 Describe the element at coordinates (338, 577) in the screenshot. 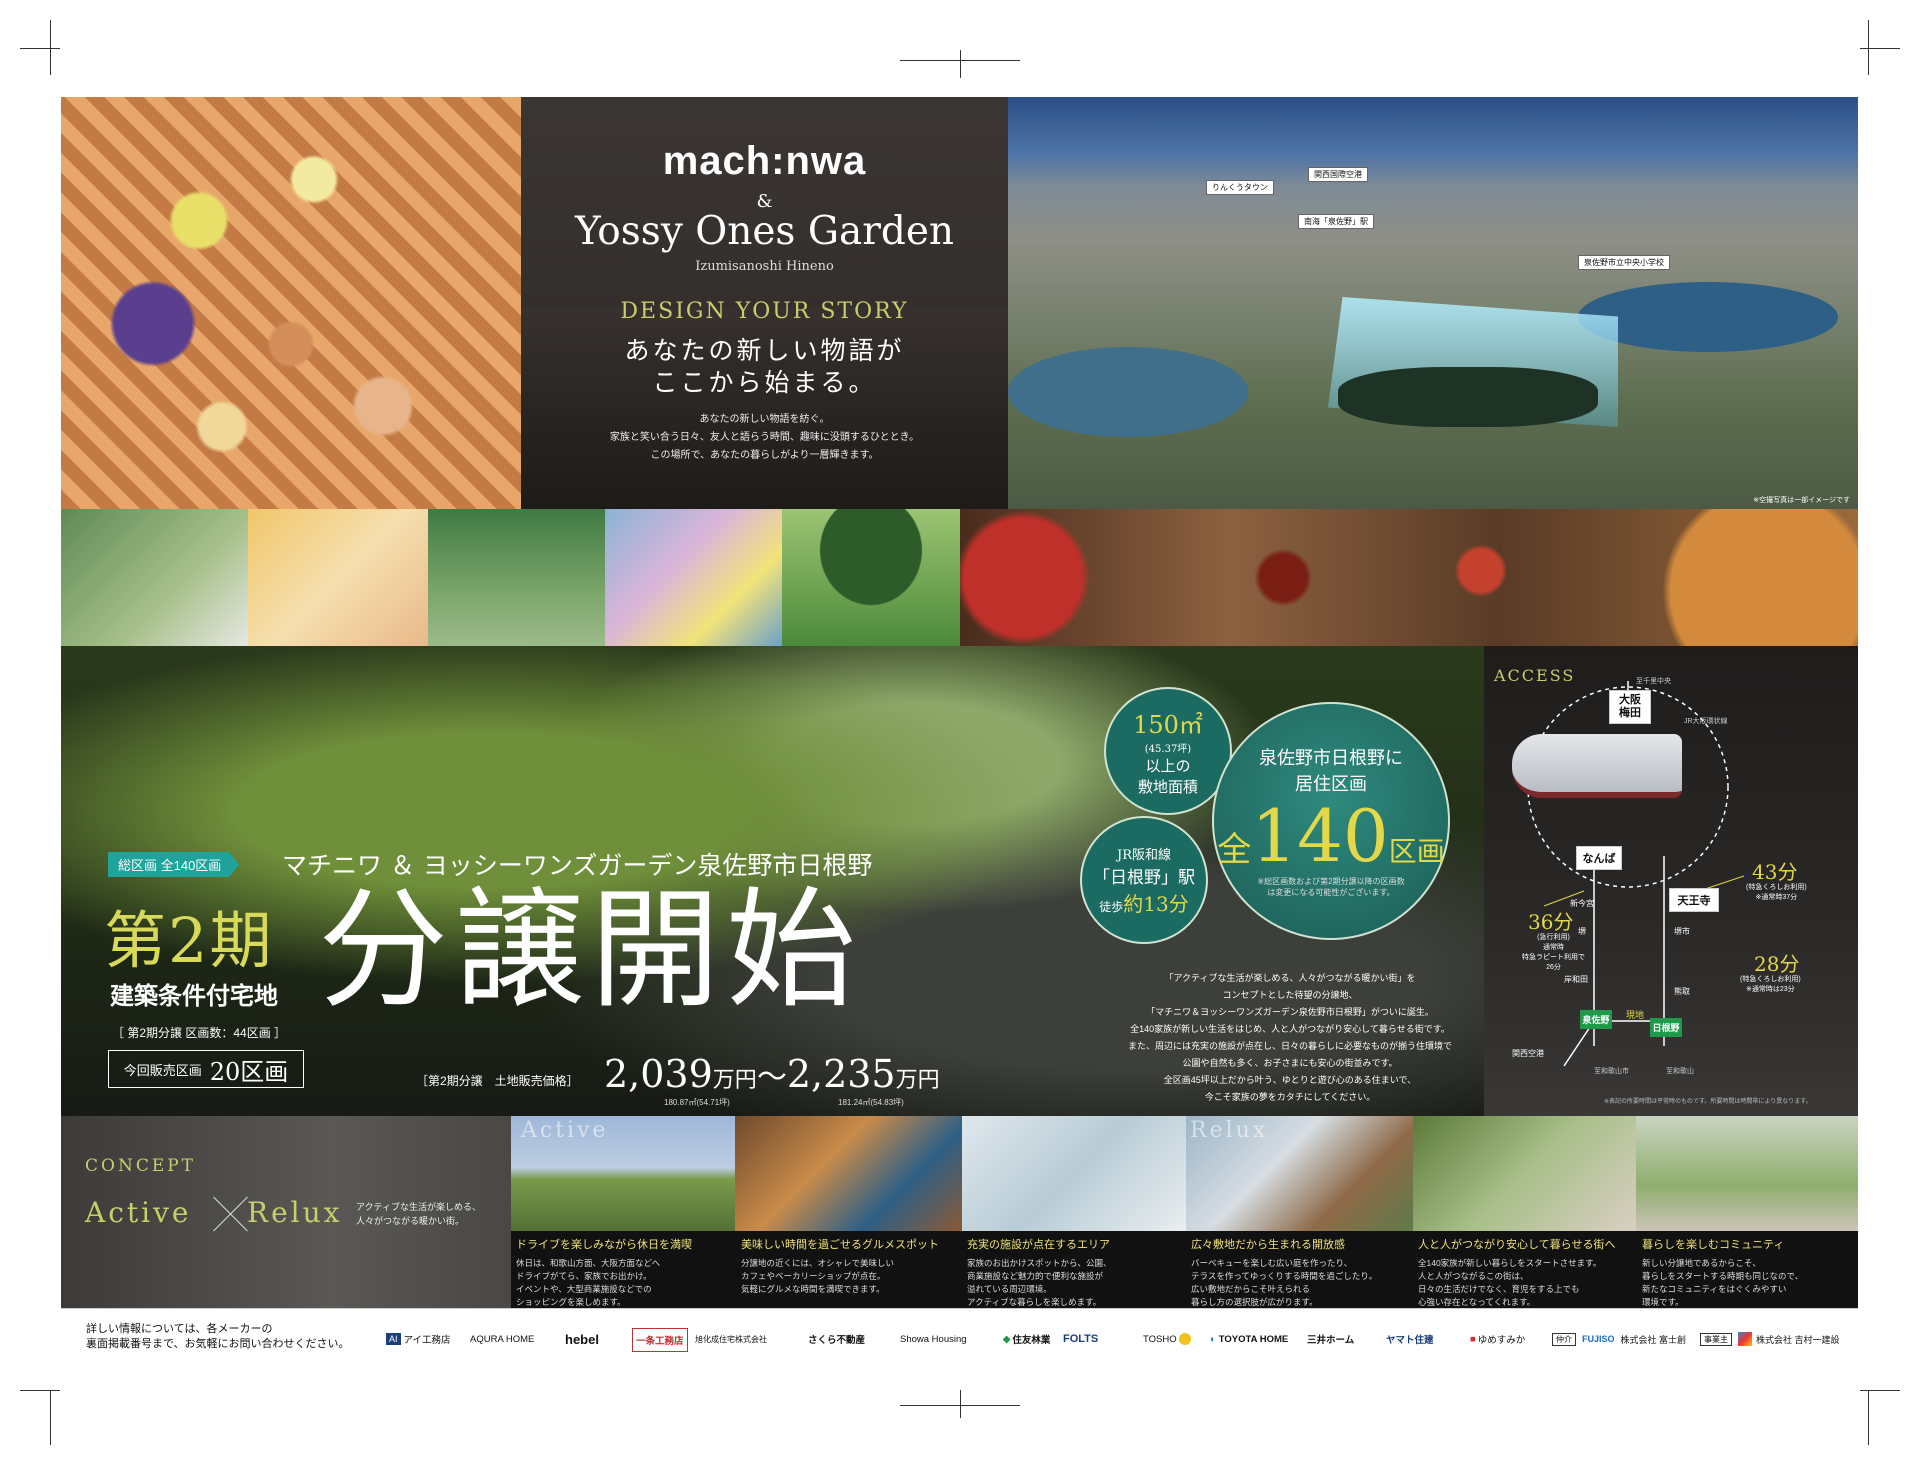

I see `photo-mother-child` at that location.